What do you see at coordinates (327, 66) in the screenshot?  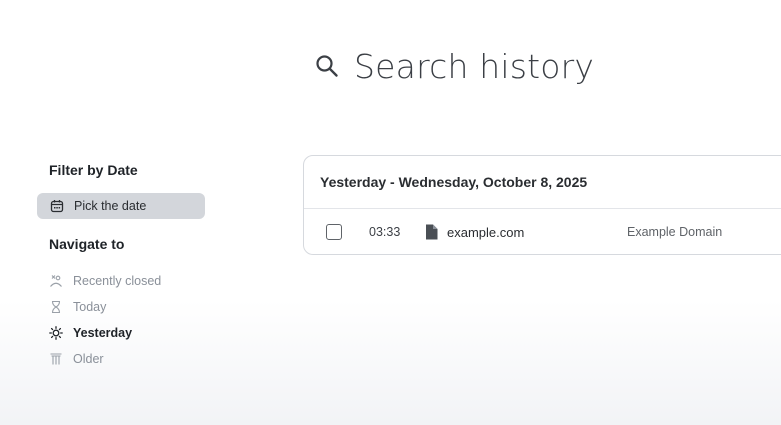 I see `search-icon` at bounding box center [327, 66].